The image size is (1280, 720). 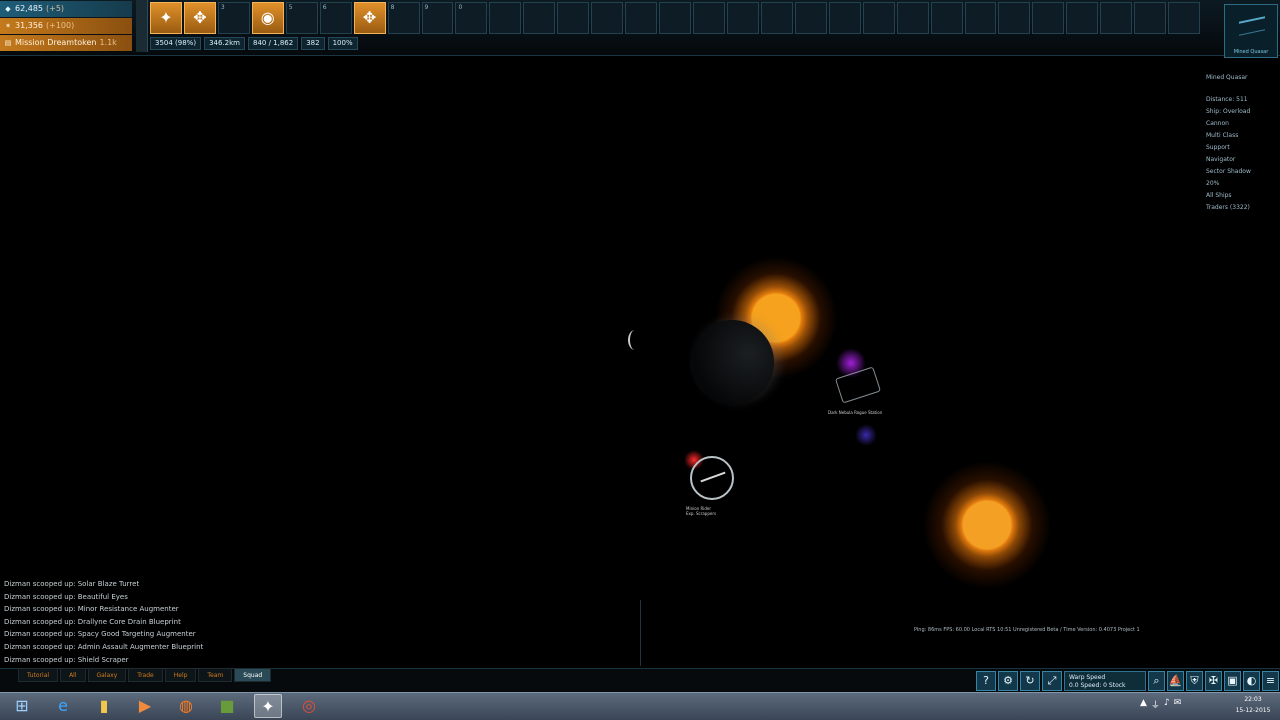 What do you see at coordinates (273, 43) in the screenshot?
I see `resource-readout: 840 / 1,862` at bounding box center [273, 43].